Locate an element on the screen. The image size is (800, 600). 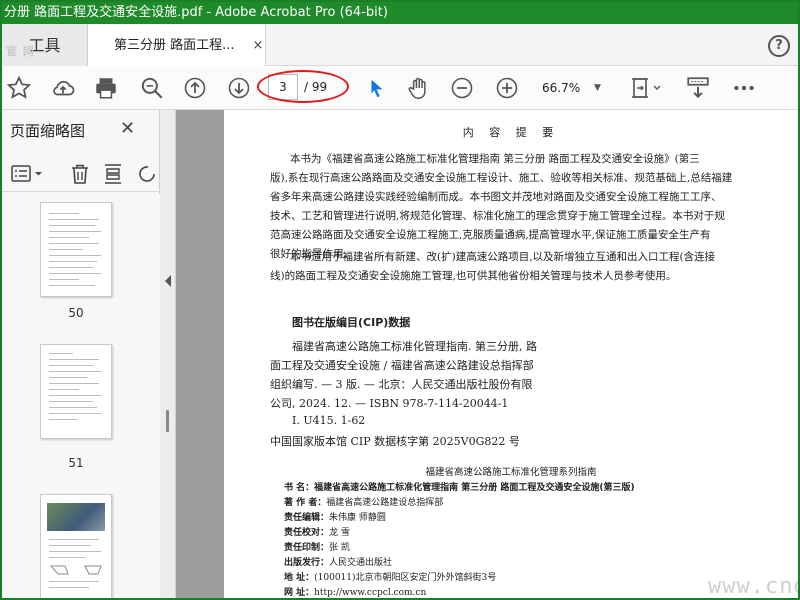
meta-key: 著 作 者： is located at coordinates (305, 503).